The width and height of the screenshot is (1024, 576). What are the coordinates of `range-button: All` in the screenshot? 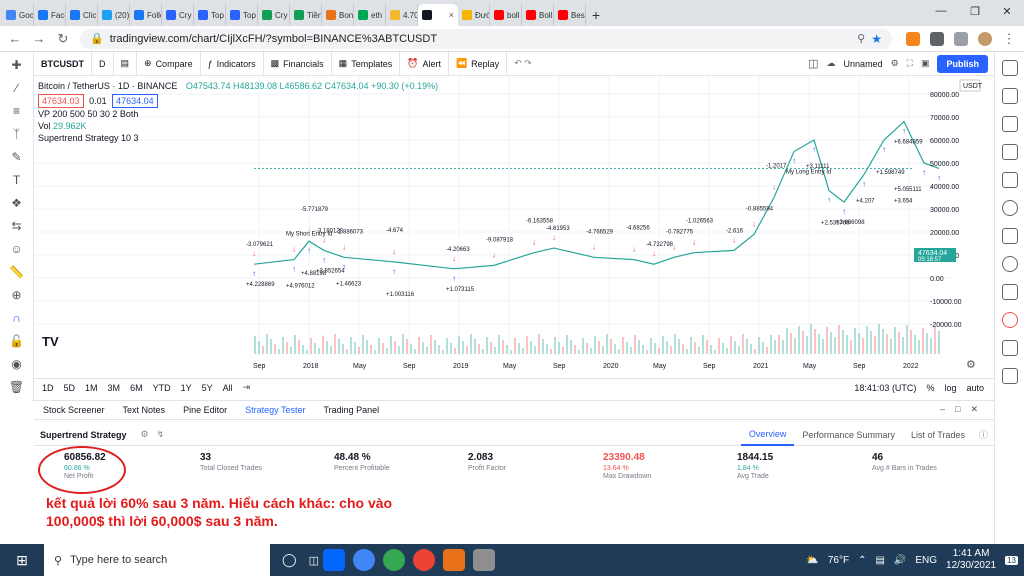 It's located at (228, 388).